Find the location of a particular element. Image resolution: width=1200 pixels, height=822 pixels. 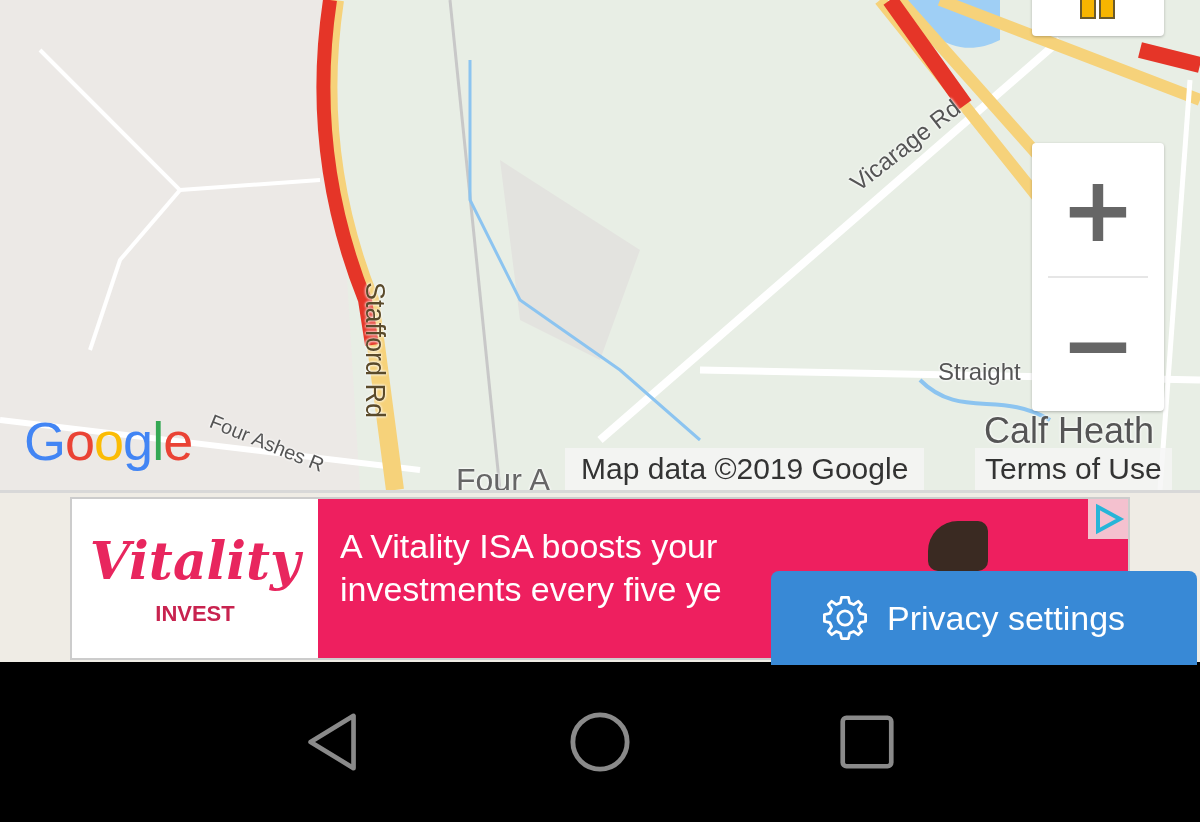

zoom-out-button: − is located at coordinates (1098, 344).